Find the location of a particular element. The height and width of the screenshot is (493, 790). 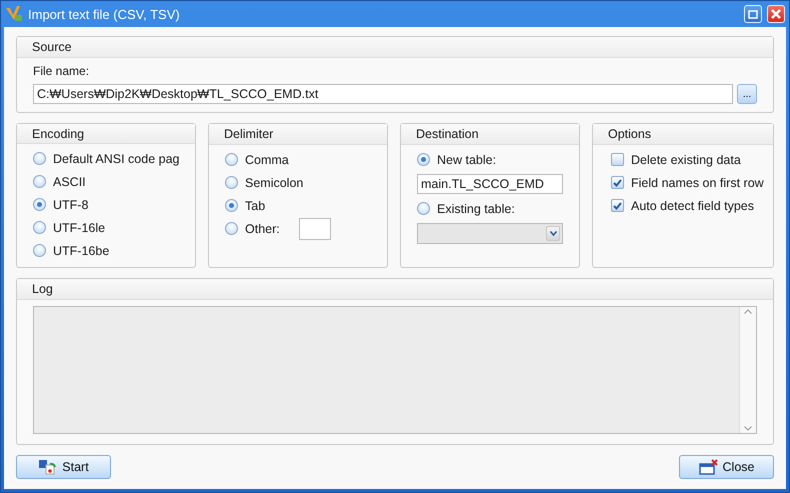

option-label: UTF-16be is located at coordinates (81, 251).